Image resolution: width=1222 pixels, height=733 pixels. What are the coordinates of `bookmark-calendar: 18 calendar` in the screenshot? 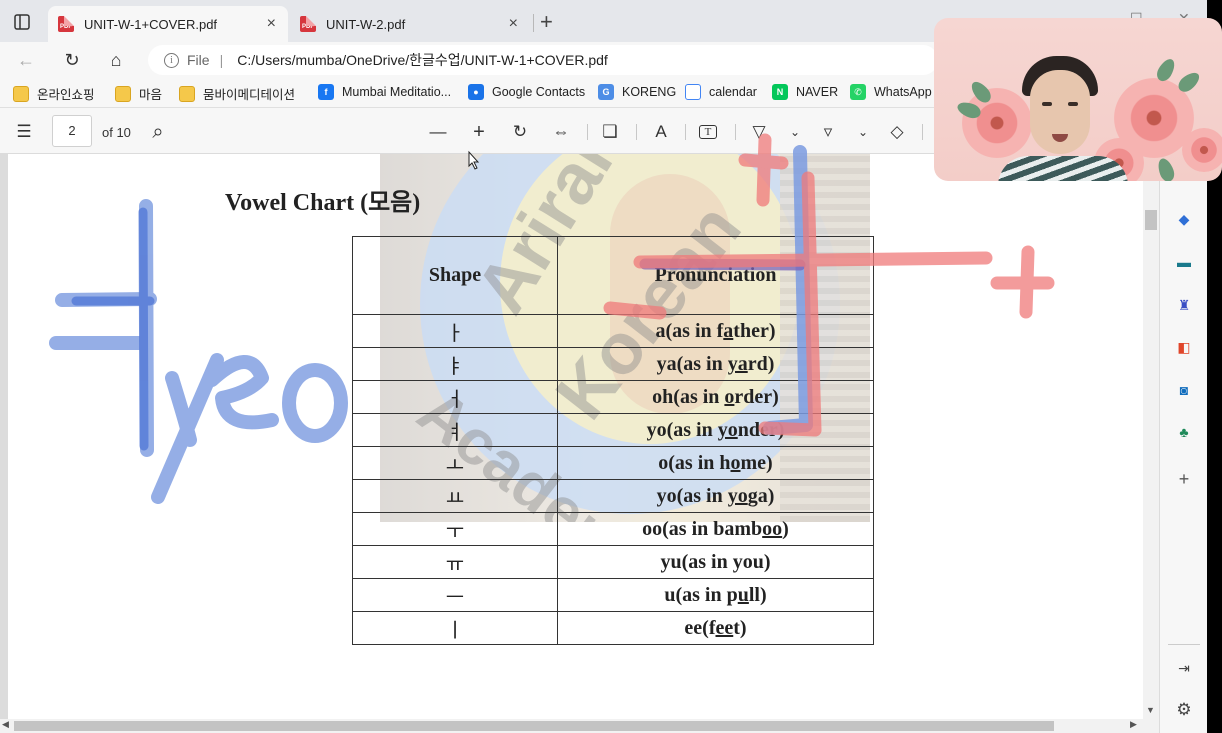 It's located at (721, 92).